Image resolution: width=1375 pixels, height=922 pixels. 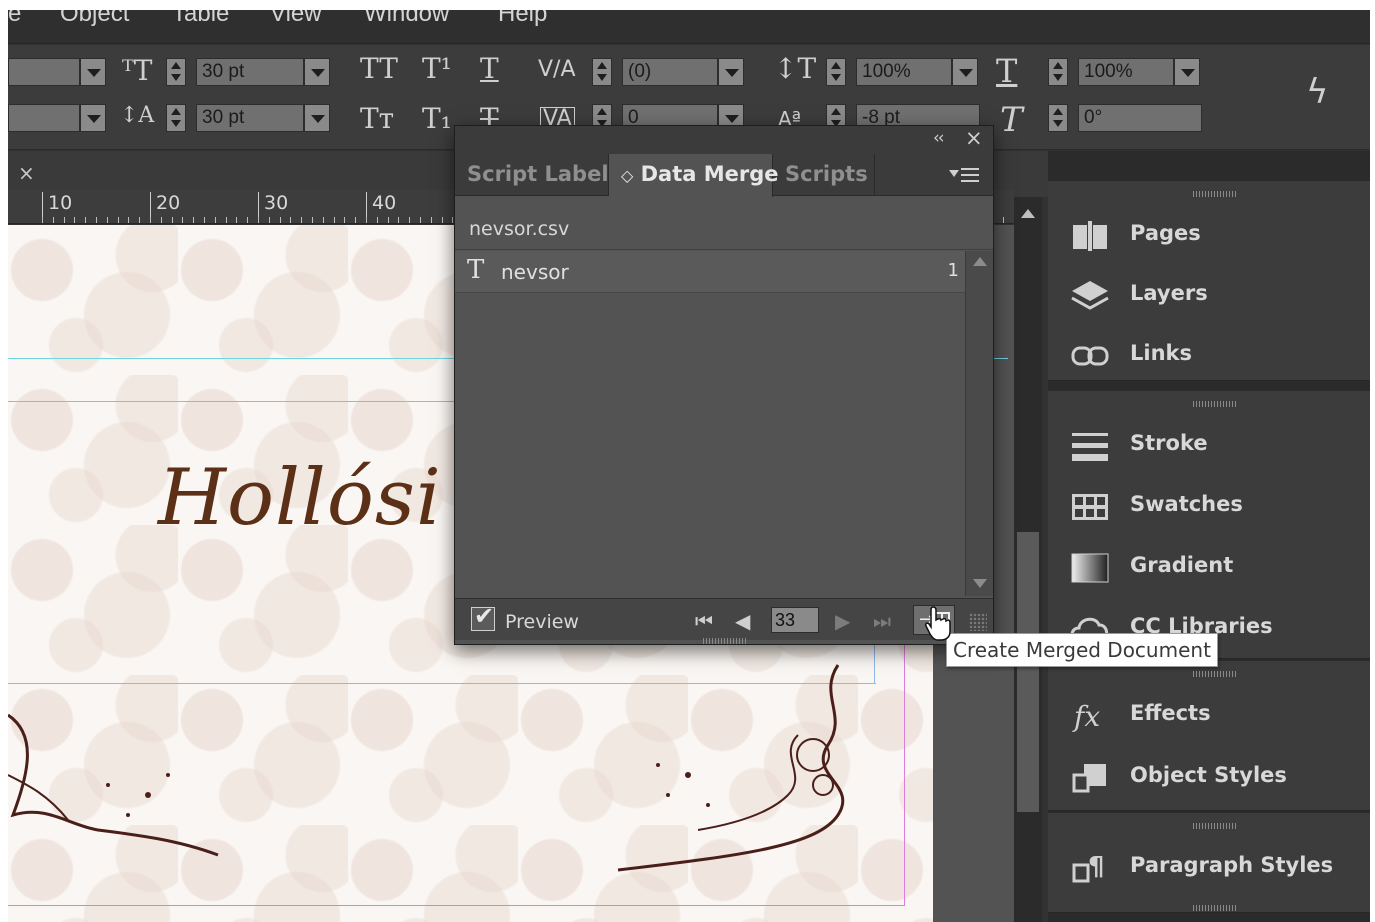 I want to click on kerning-dropdown, so click(x=731, y=72).